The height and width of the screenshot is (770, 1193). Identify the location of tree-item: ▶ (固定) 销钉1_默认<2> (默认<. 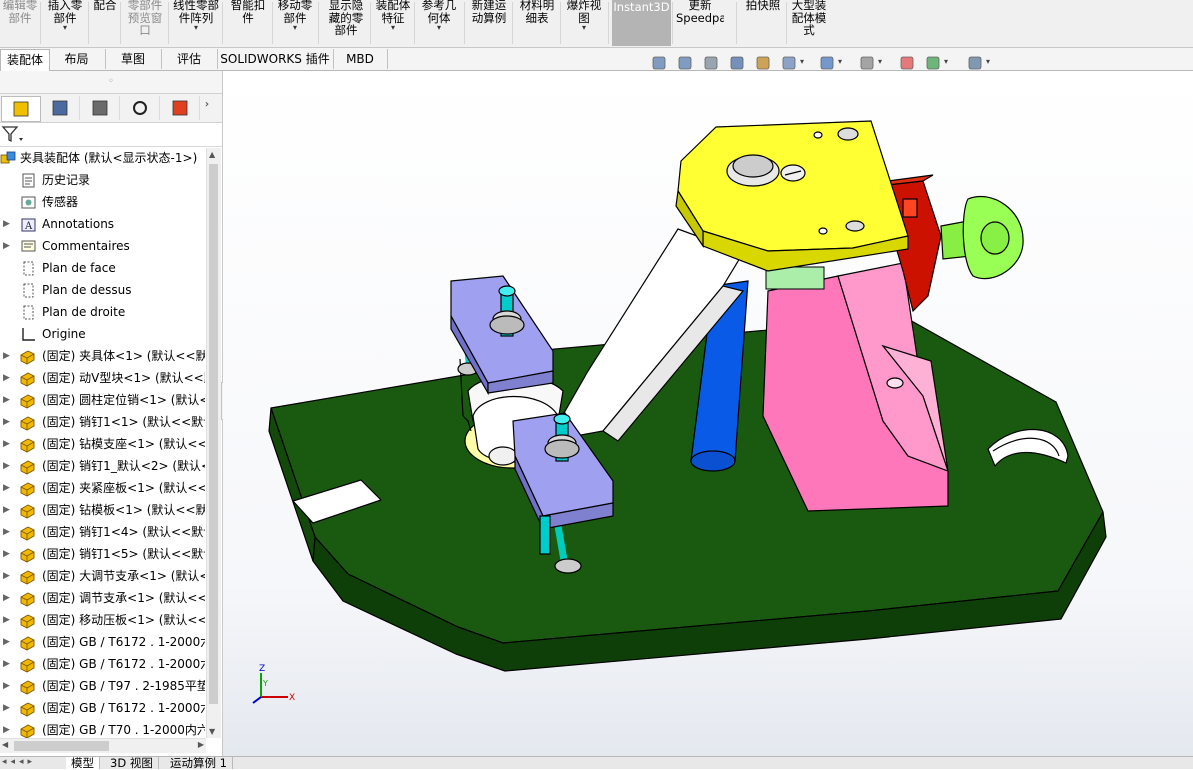
(102, 466).